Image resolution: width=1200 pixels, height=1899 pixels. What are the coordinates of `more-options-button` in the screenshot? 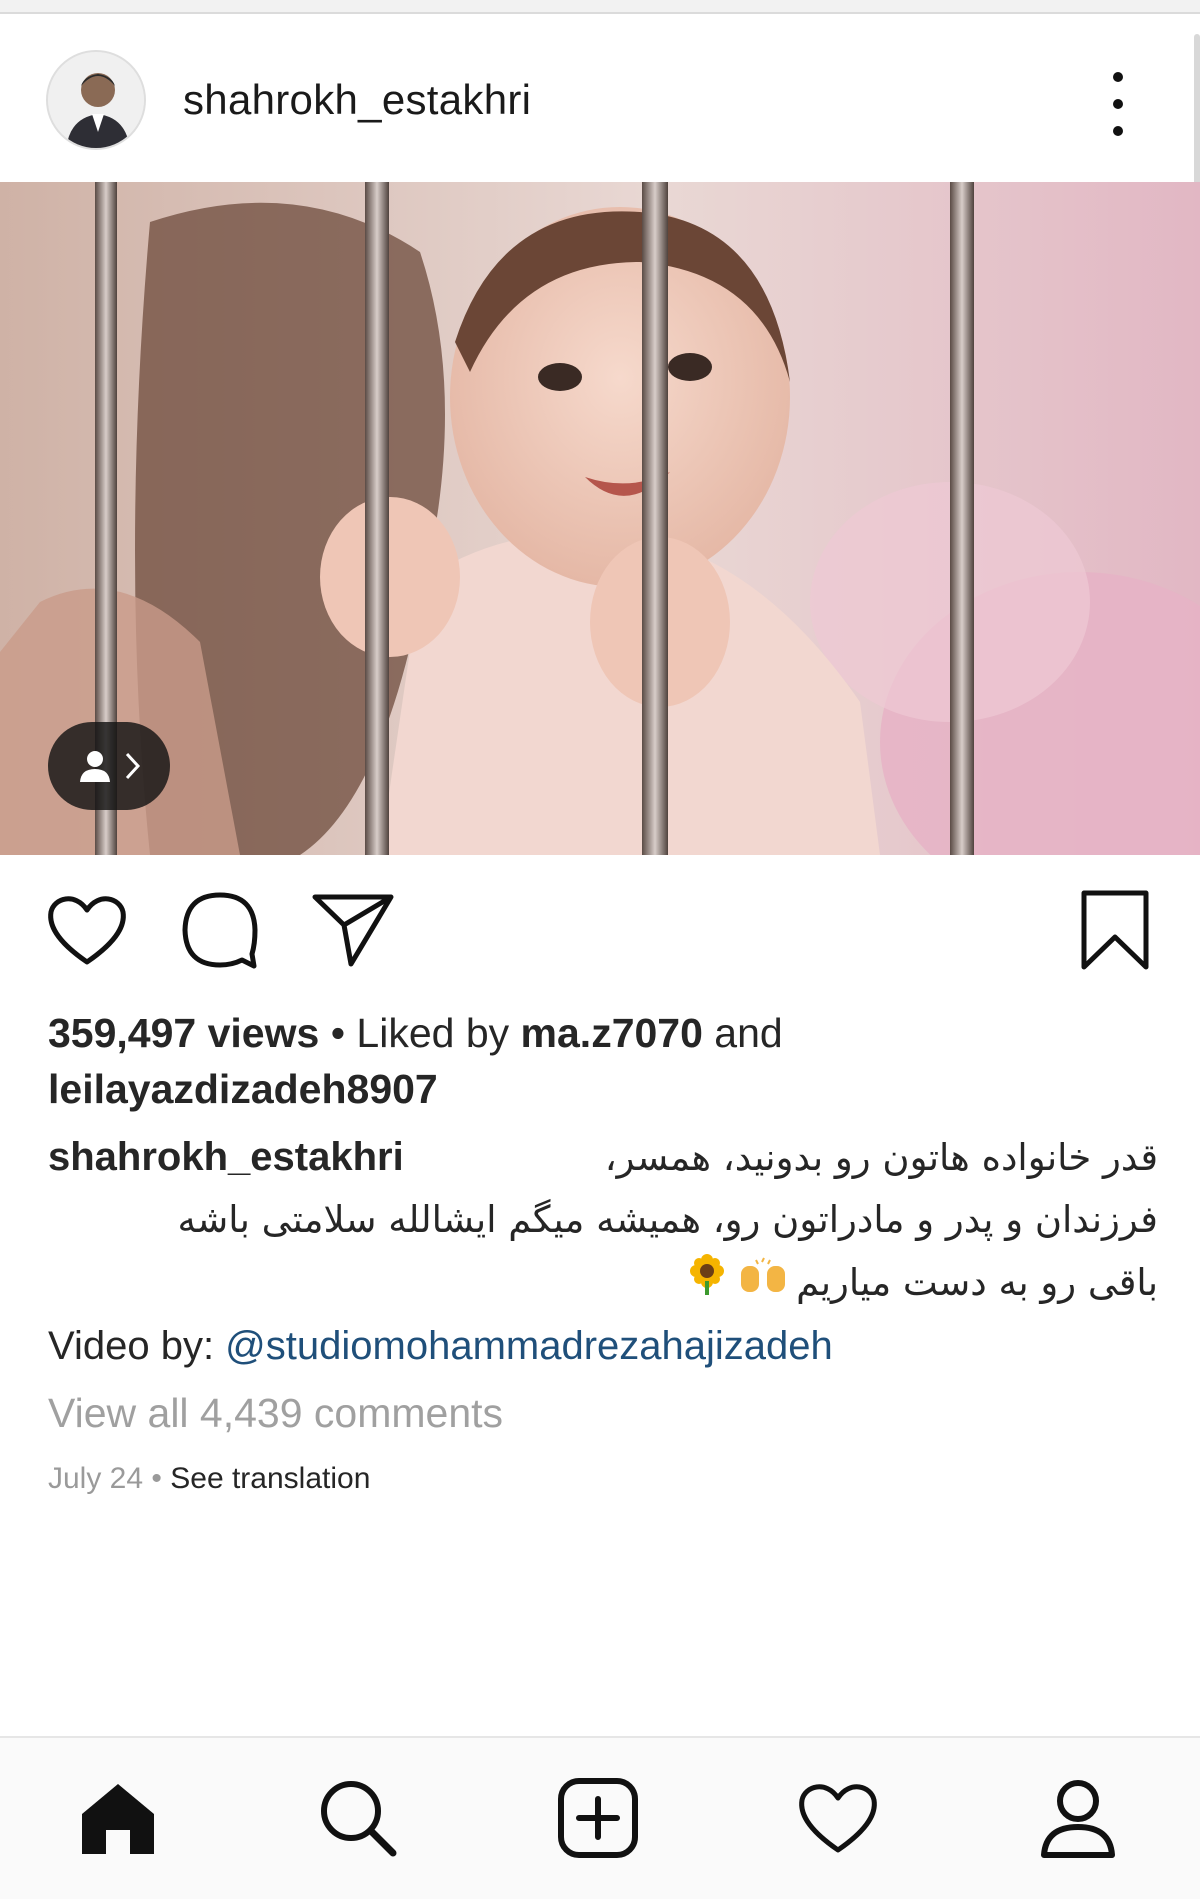 It's located at (1118, 104).